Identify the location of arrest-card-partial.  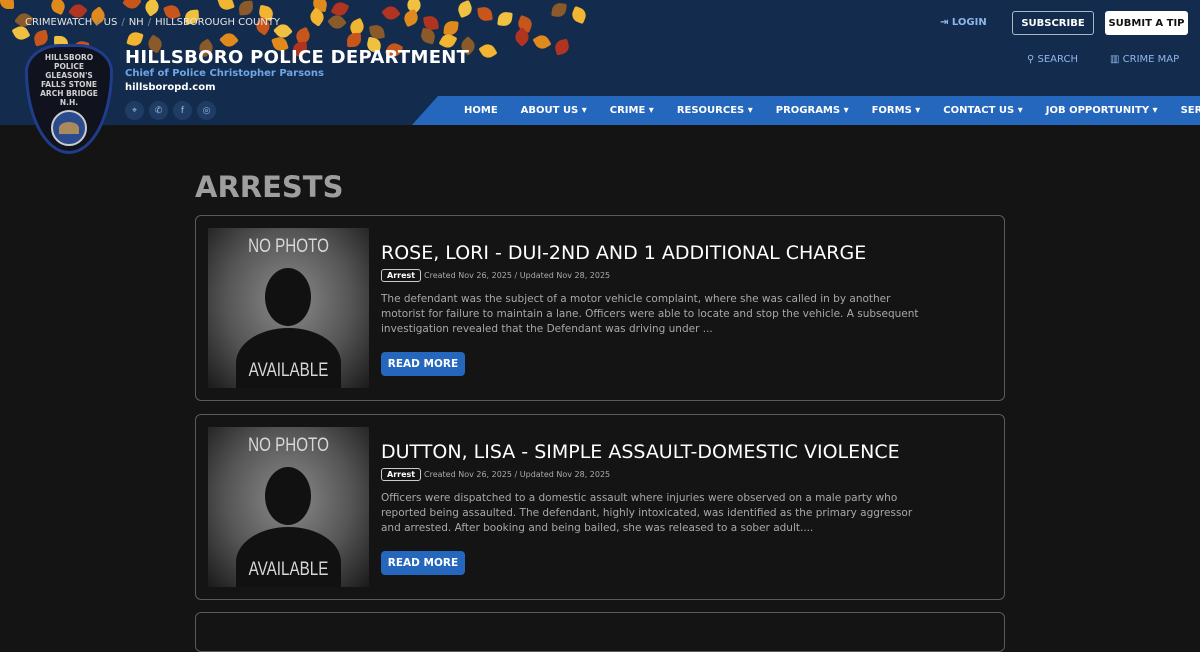
(600, 632).